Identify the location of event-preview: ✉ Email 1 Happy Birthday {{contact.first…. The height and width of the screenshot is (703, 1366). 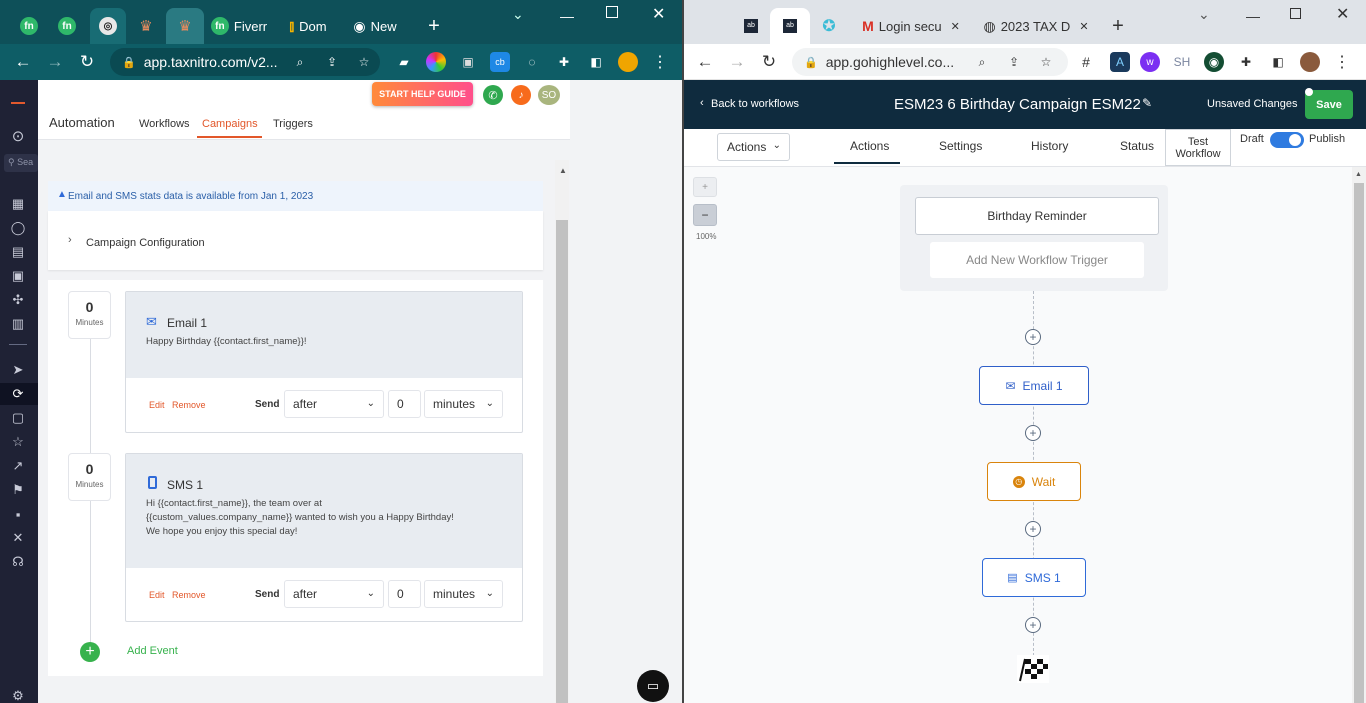
(324, 335).